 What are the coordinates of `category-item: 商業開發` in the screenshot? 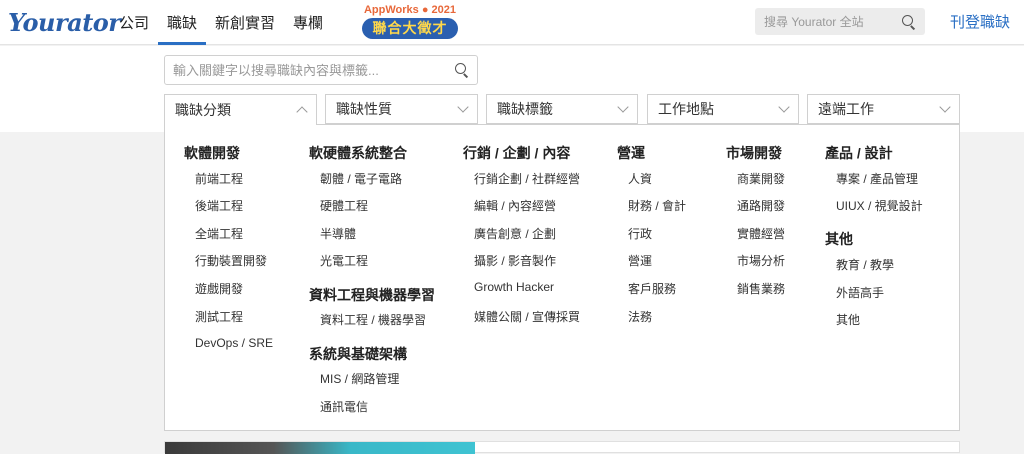 It's located at (761, 178).